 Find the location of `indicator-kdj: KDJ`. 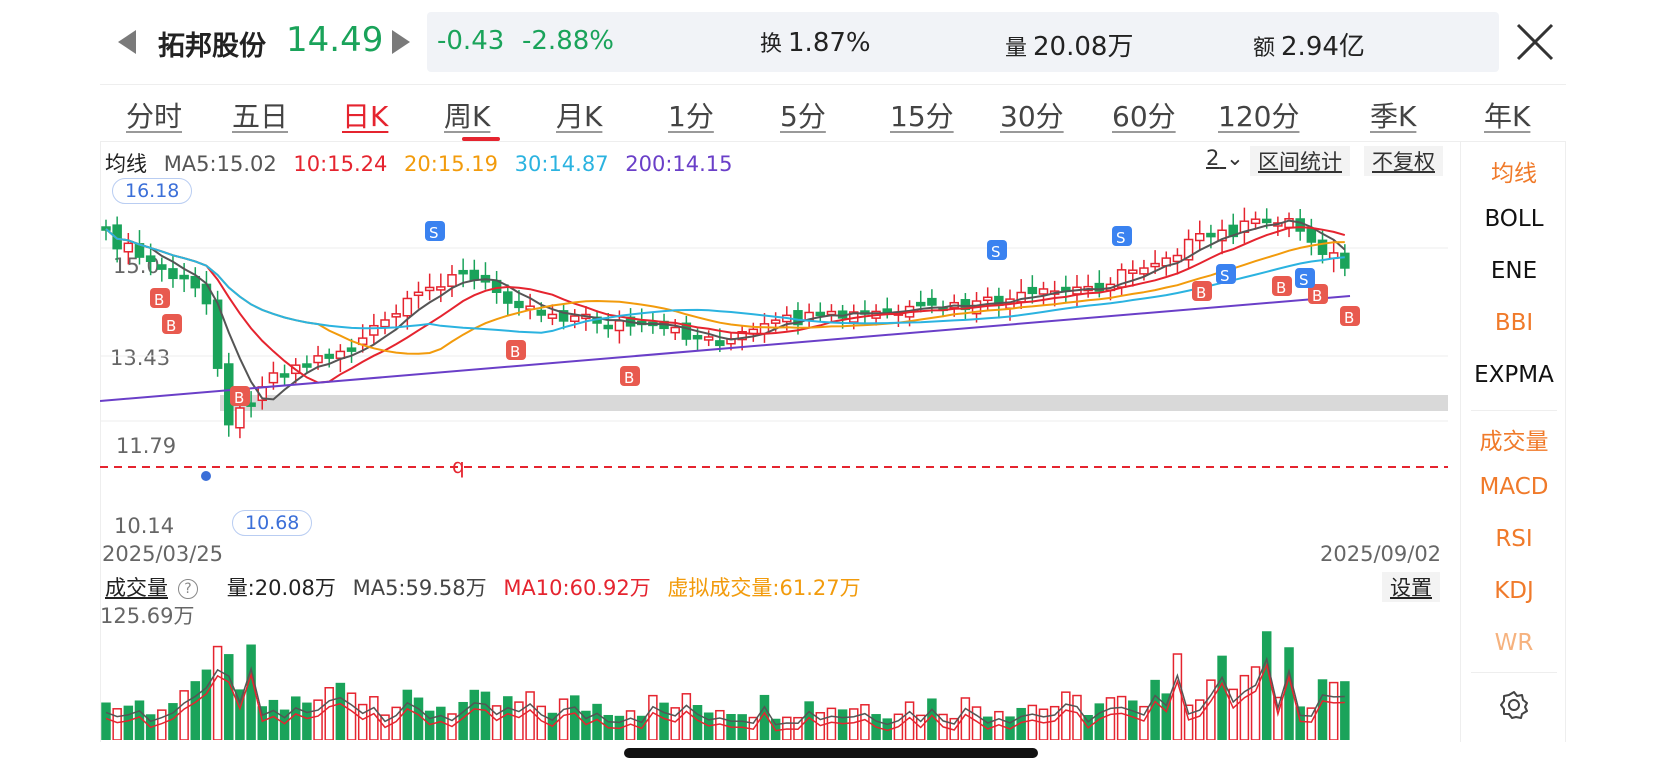

indicator-kdj: KDJ is located at coordinates (1514, 591).